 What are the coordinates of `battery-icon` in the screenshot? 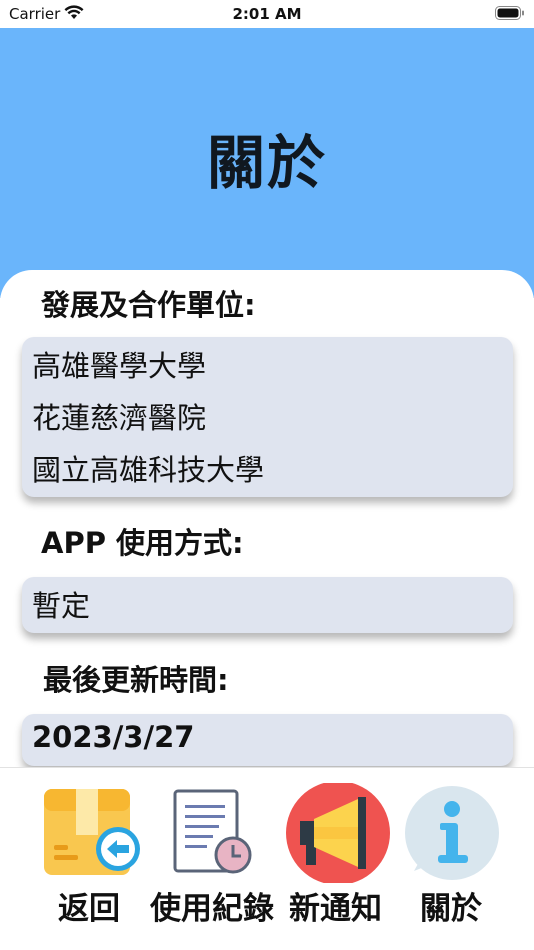 It's located at (510, 15).